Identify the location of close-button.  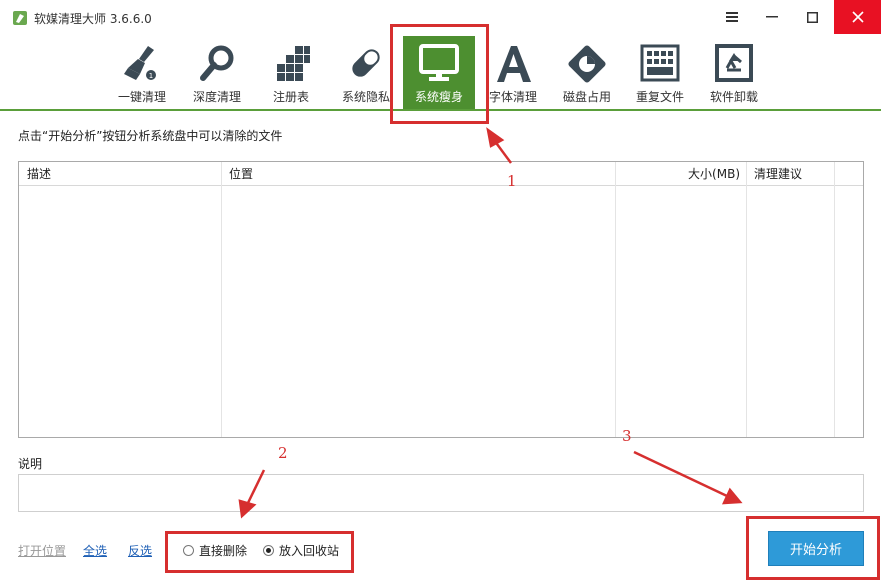
(857, 17).